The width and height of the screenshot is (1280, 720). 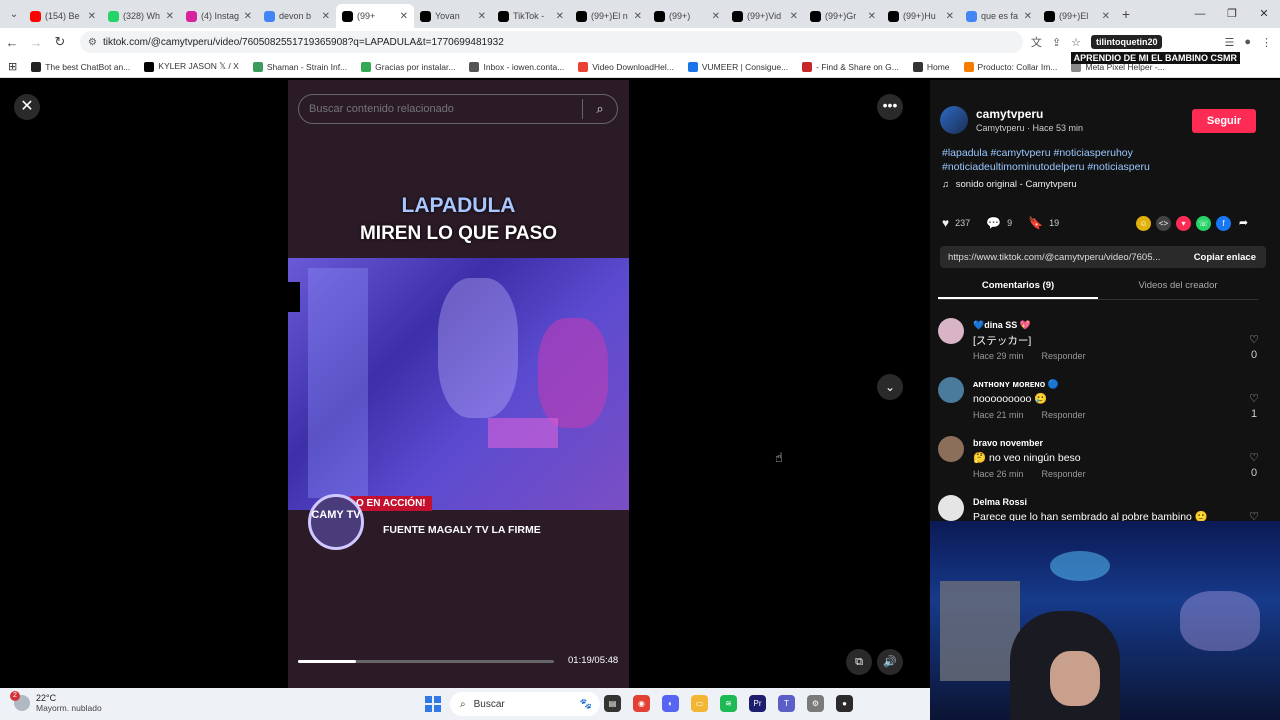 What do you see at coordinates (56, 702) in the screenshot?
I see `weather-widget: 2 22°C Mayorm. nublado` at bounding box center [56, 702].